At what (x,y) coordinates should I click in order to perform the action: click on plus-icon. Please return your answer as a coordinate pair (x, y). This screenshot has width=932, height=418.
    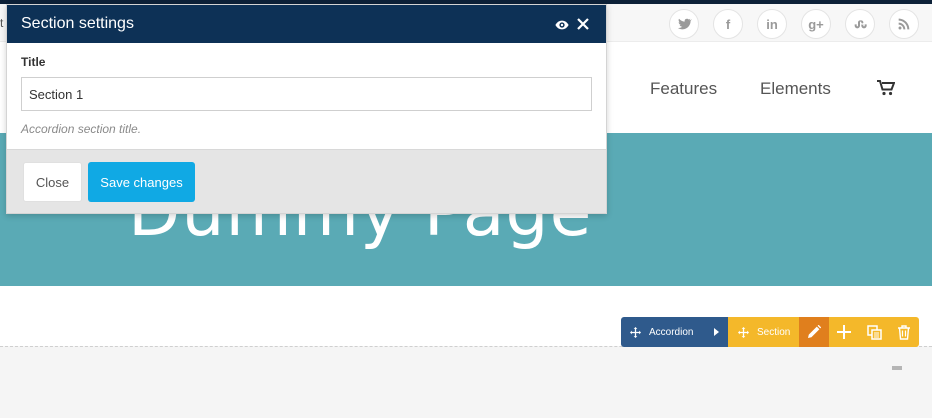
    Looking at the image, I should click on (844, 332).